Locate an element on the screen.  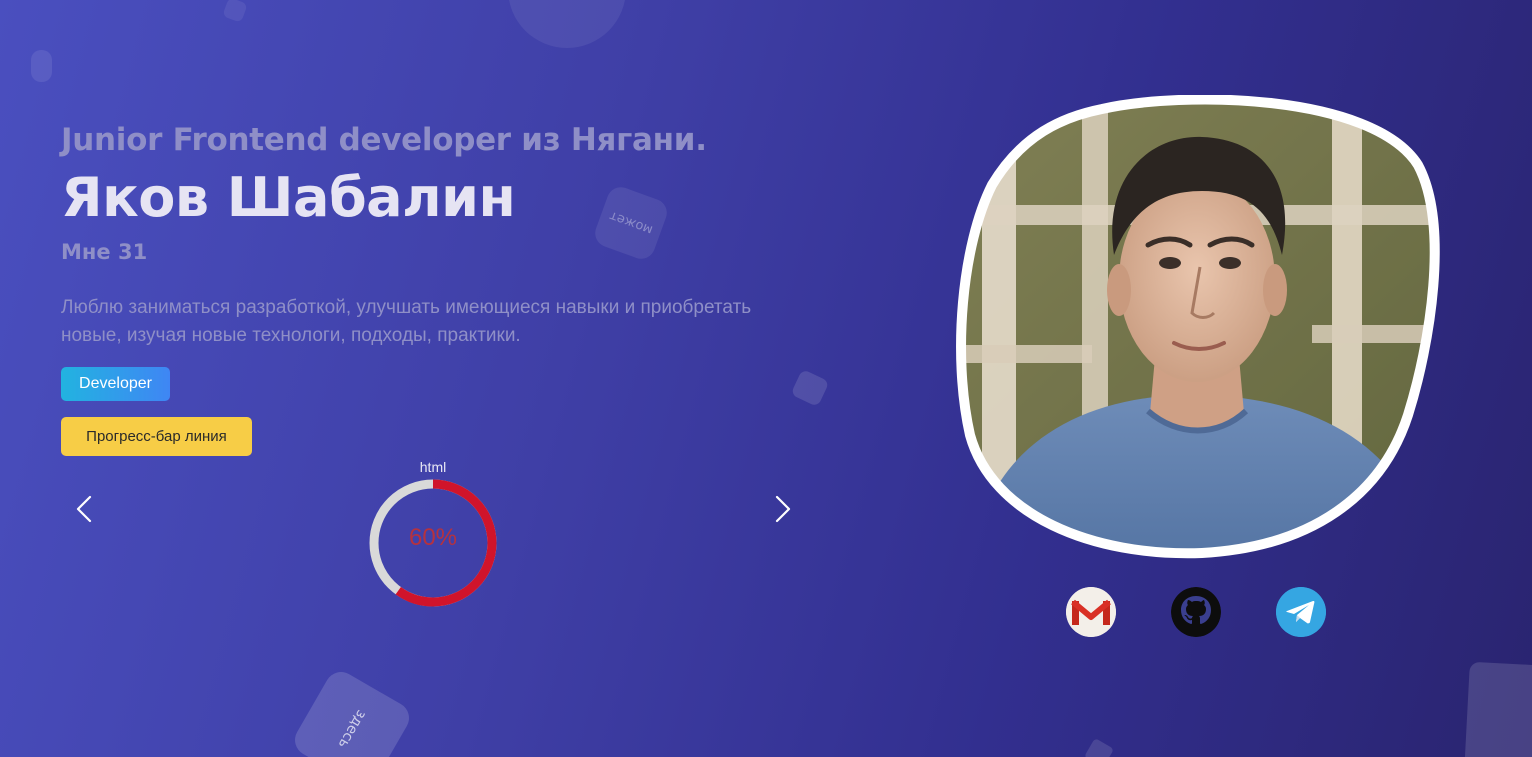
decor-tile-zdes: здесь is located at coordinates (352, 711).